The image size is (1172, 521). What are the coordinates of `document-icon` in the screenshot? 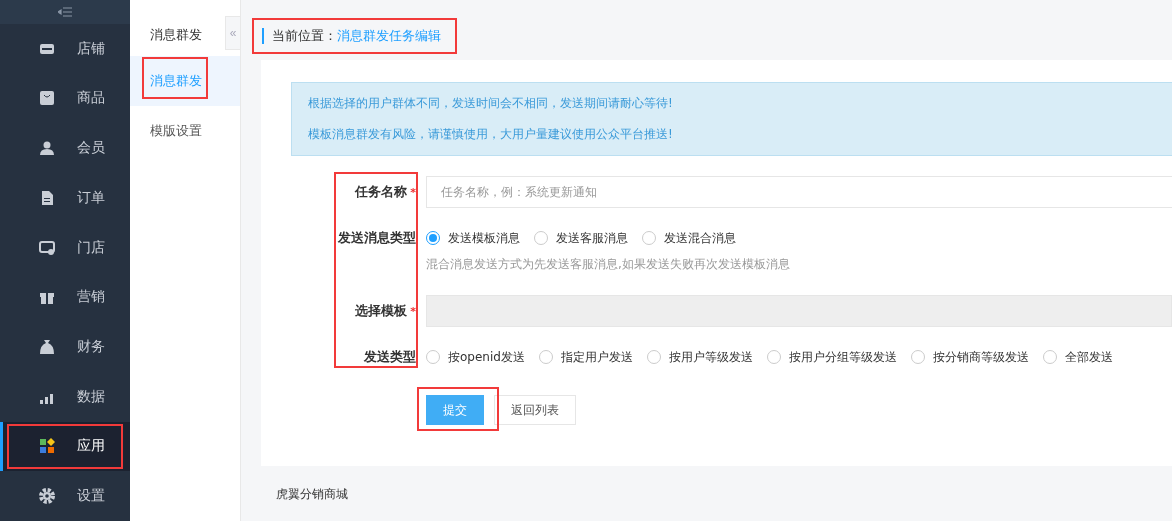 It's located at (47, 197).